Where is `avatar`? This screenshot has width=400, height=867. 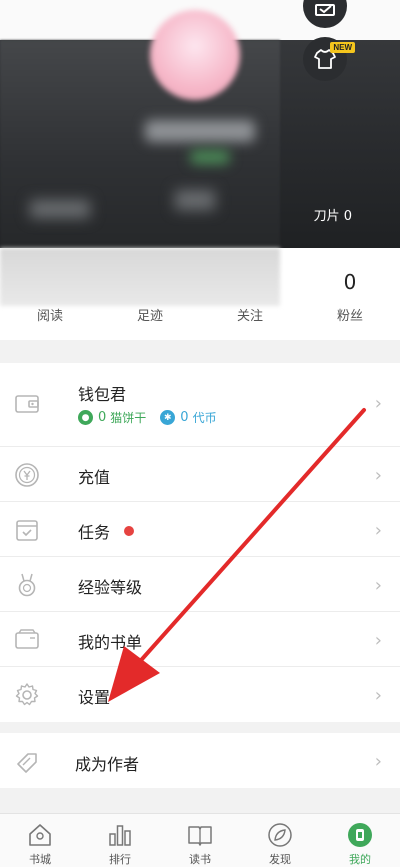
avatar is located at coordinates (195, 55).